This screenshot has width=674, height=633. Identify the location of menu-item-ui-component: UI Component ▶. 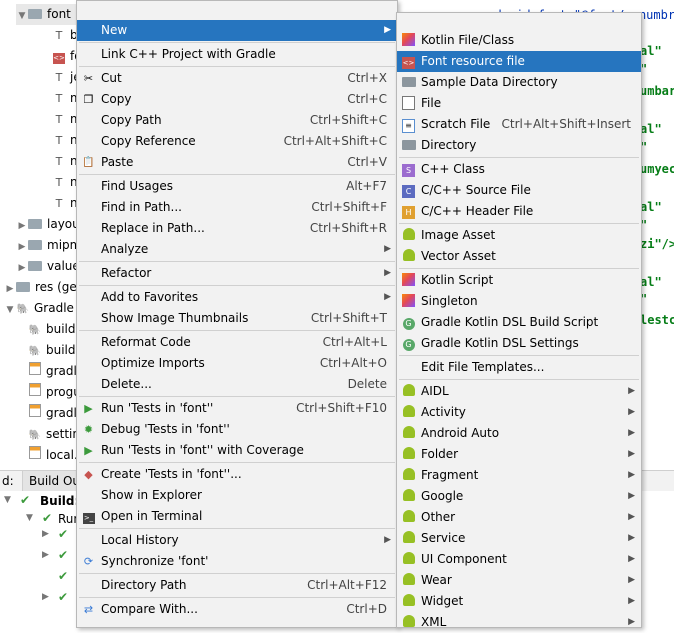
(519, 559).